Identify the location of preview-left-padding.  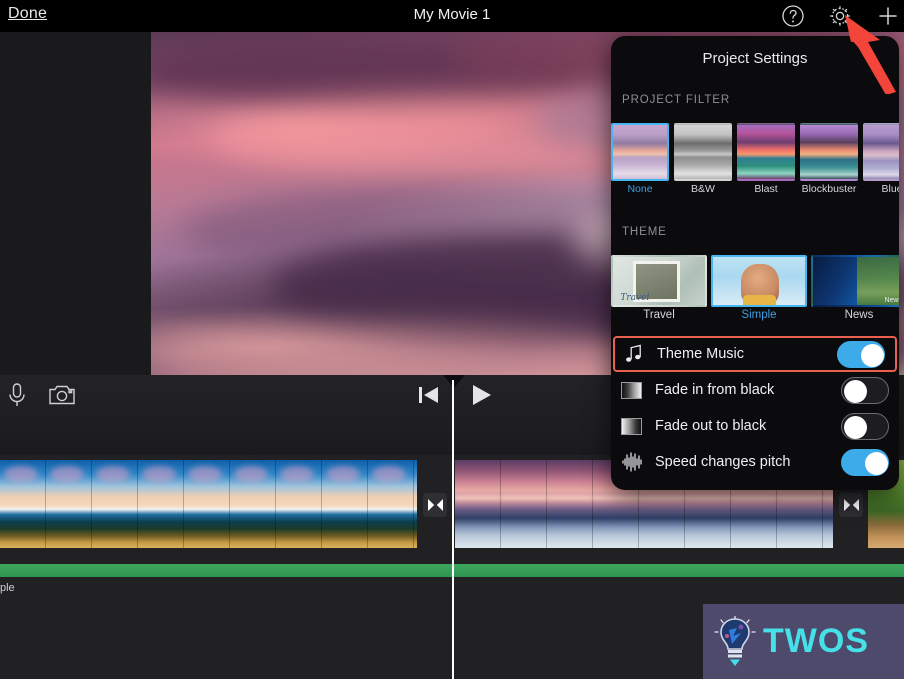
(75, 203).